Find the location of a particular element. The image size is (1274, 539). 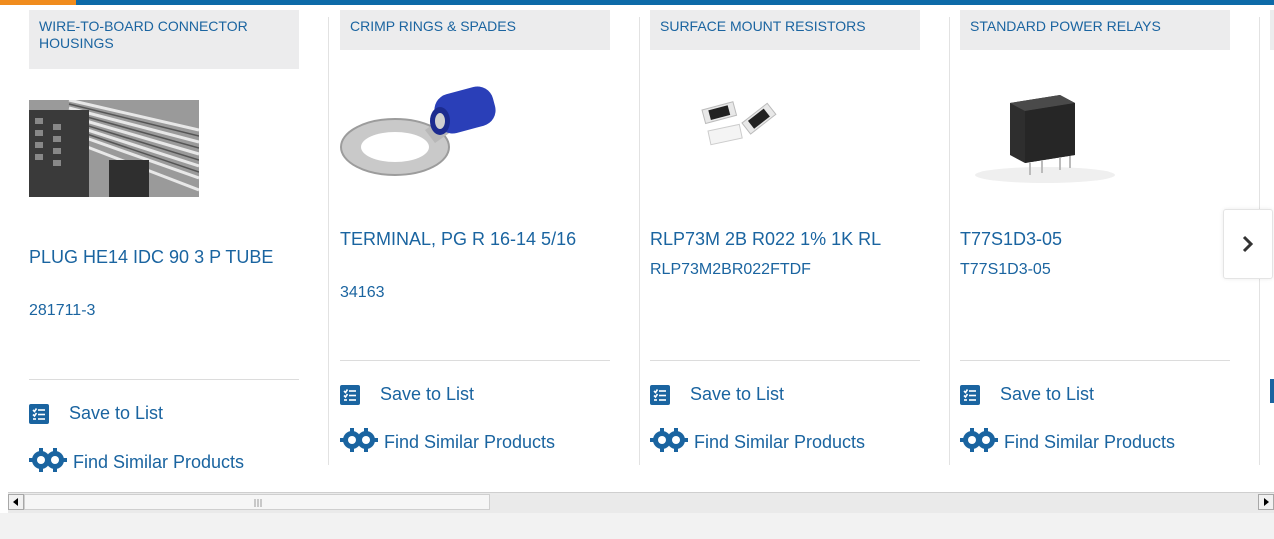

grip-icon is located at coordinates (258, 503).